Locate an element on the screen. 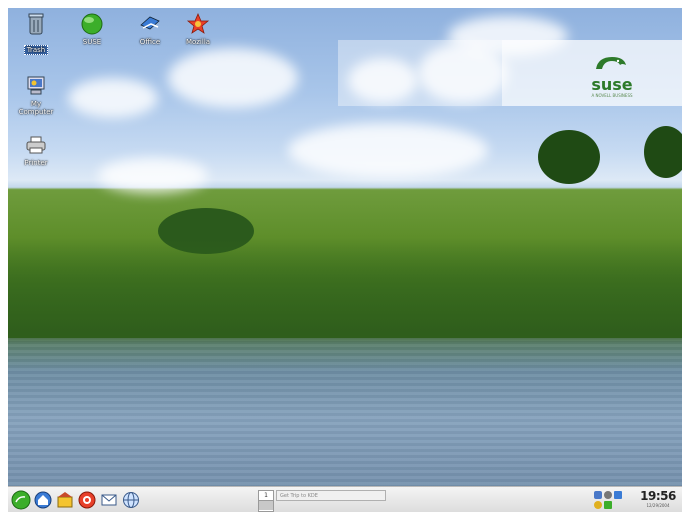 This screenshot has width=682, height=512. update-icon is located at coordinates (598, 505).